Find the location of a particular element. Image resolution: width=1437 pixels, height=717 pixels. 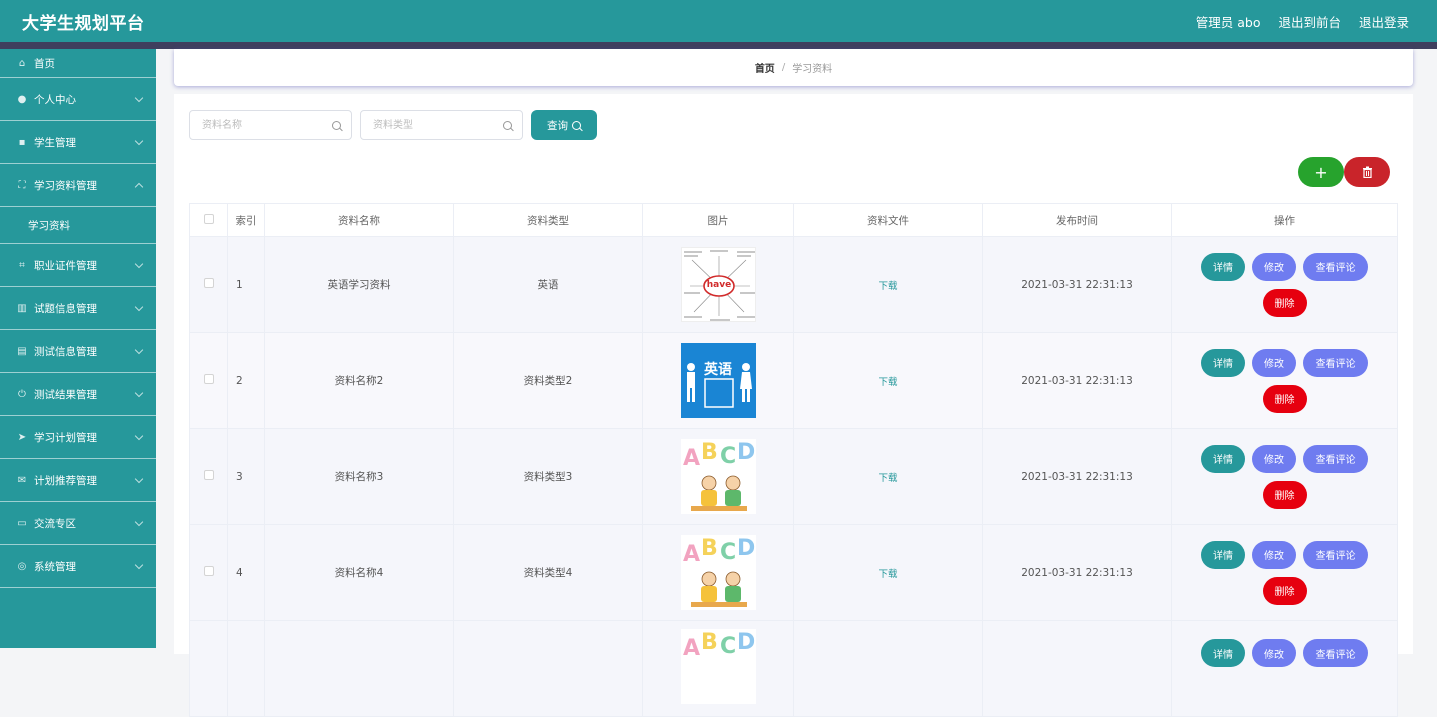

sidebar-item-label: 测试结果管理 is located at coordinates (65, 394).